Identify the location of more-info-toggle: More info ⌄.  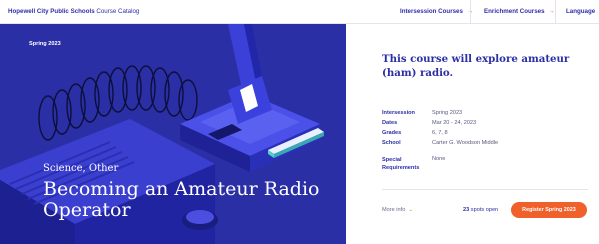
(397, 210).